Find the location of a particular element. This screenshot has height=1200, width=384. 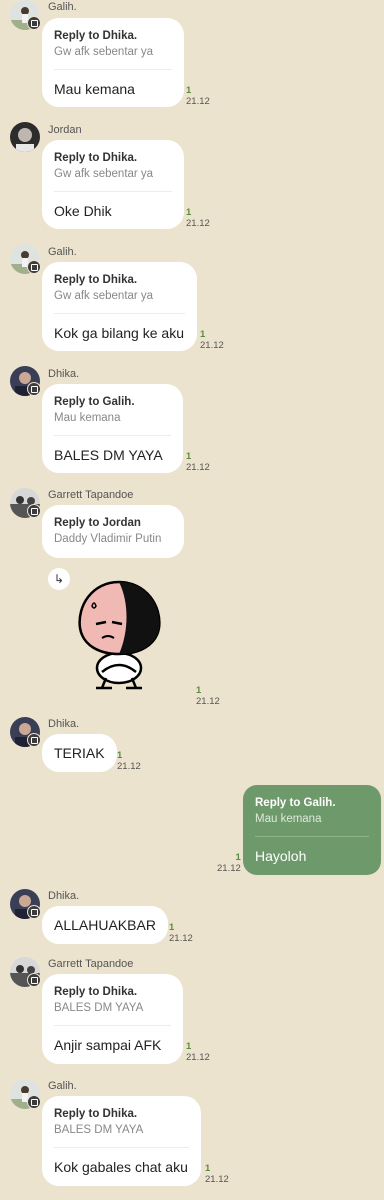

share-arrow-icon: ↳ is located at coordinates (59, 579).